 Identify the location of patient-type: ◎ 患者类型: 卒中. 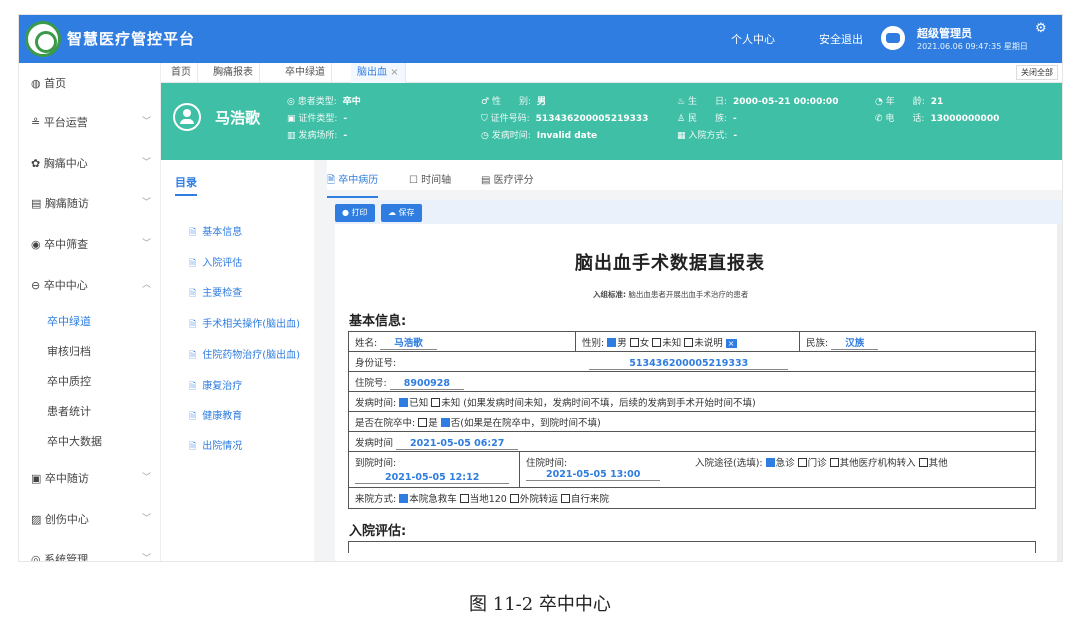
(324, 102).